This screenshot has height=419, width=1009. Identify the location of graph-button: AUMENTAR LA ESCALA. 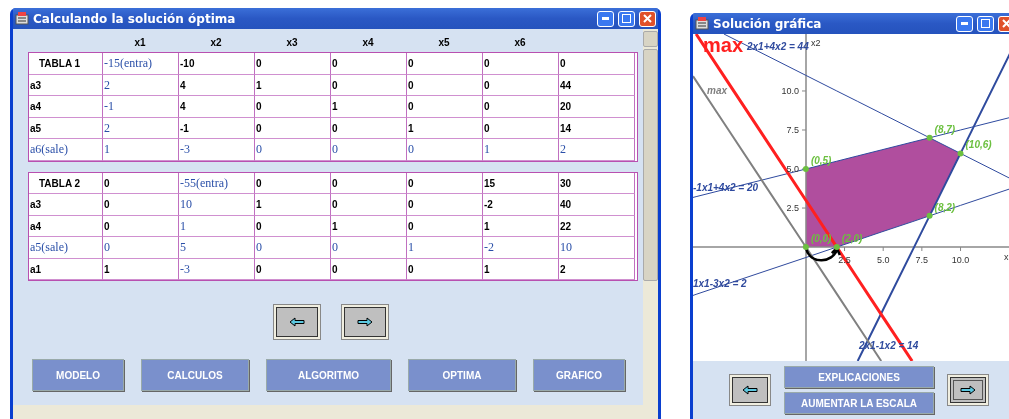
(859, 403).